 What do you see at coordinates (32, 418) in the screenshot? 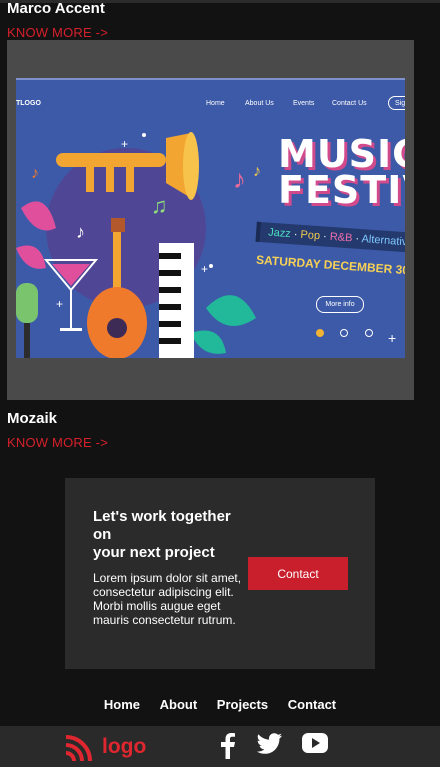
I see `project-title: Mozaik` at bounding box center [32, 418].